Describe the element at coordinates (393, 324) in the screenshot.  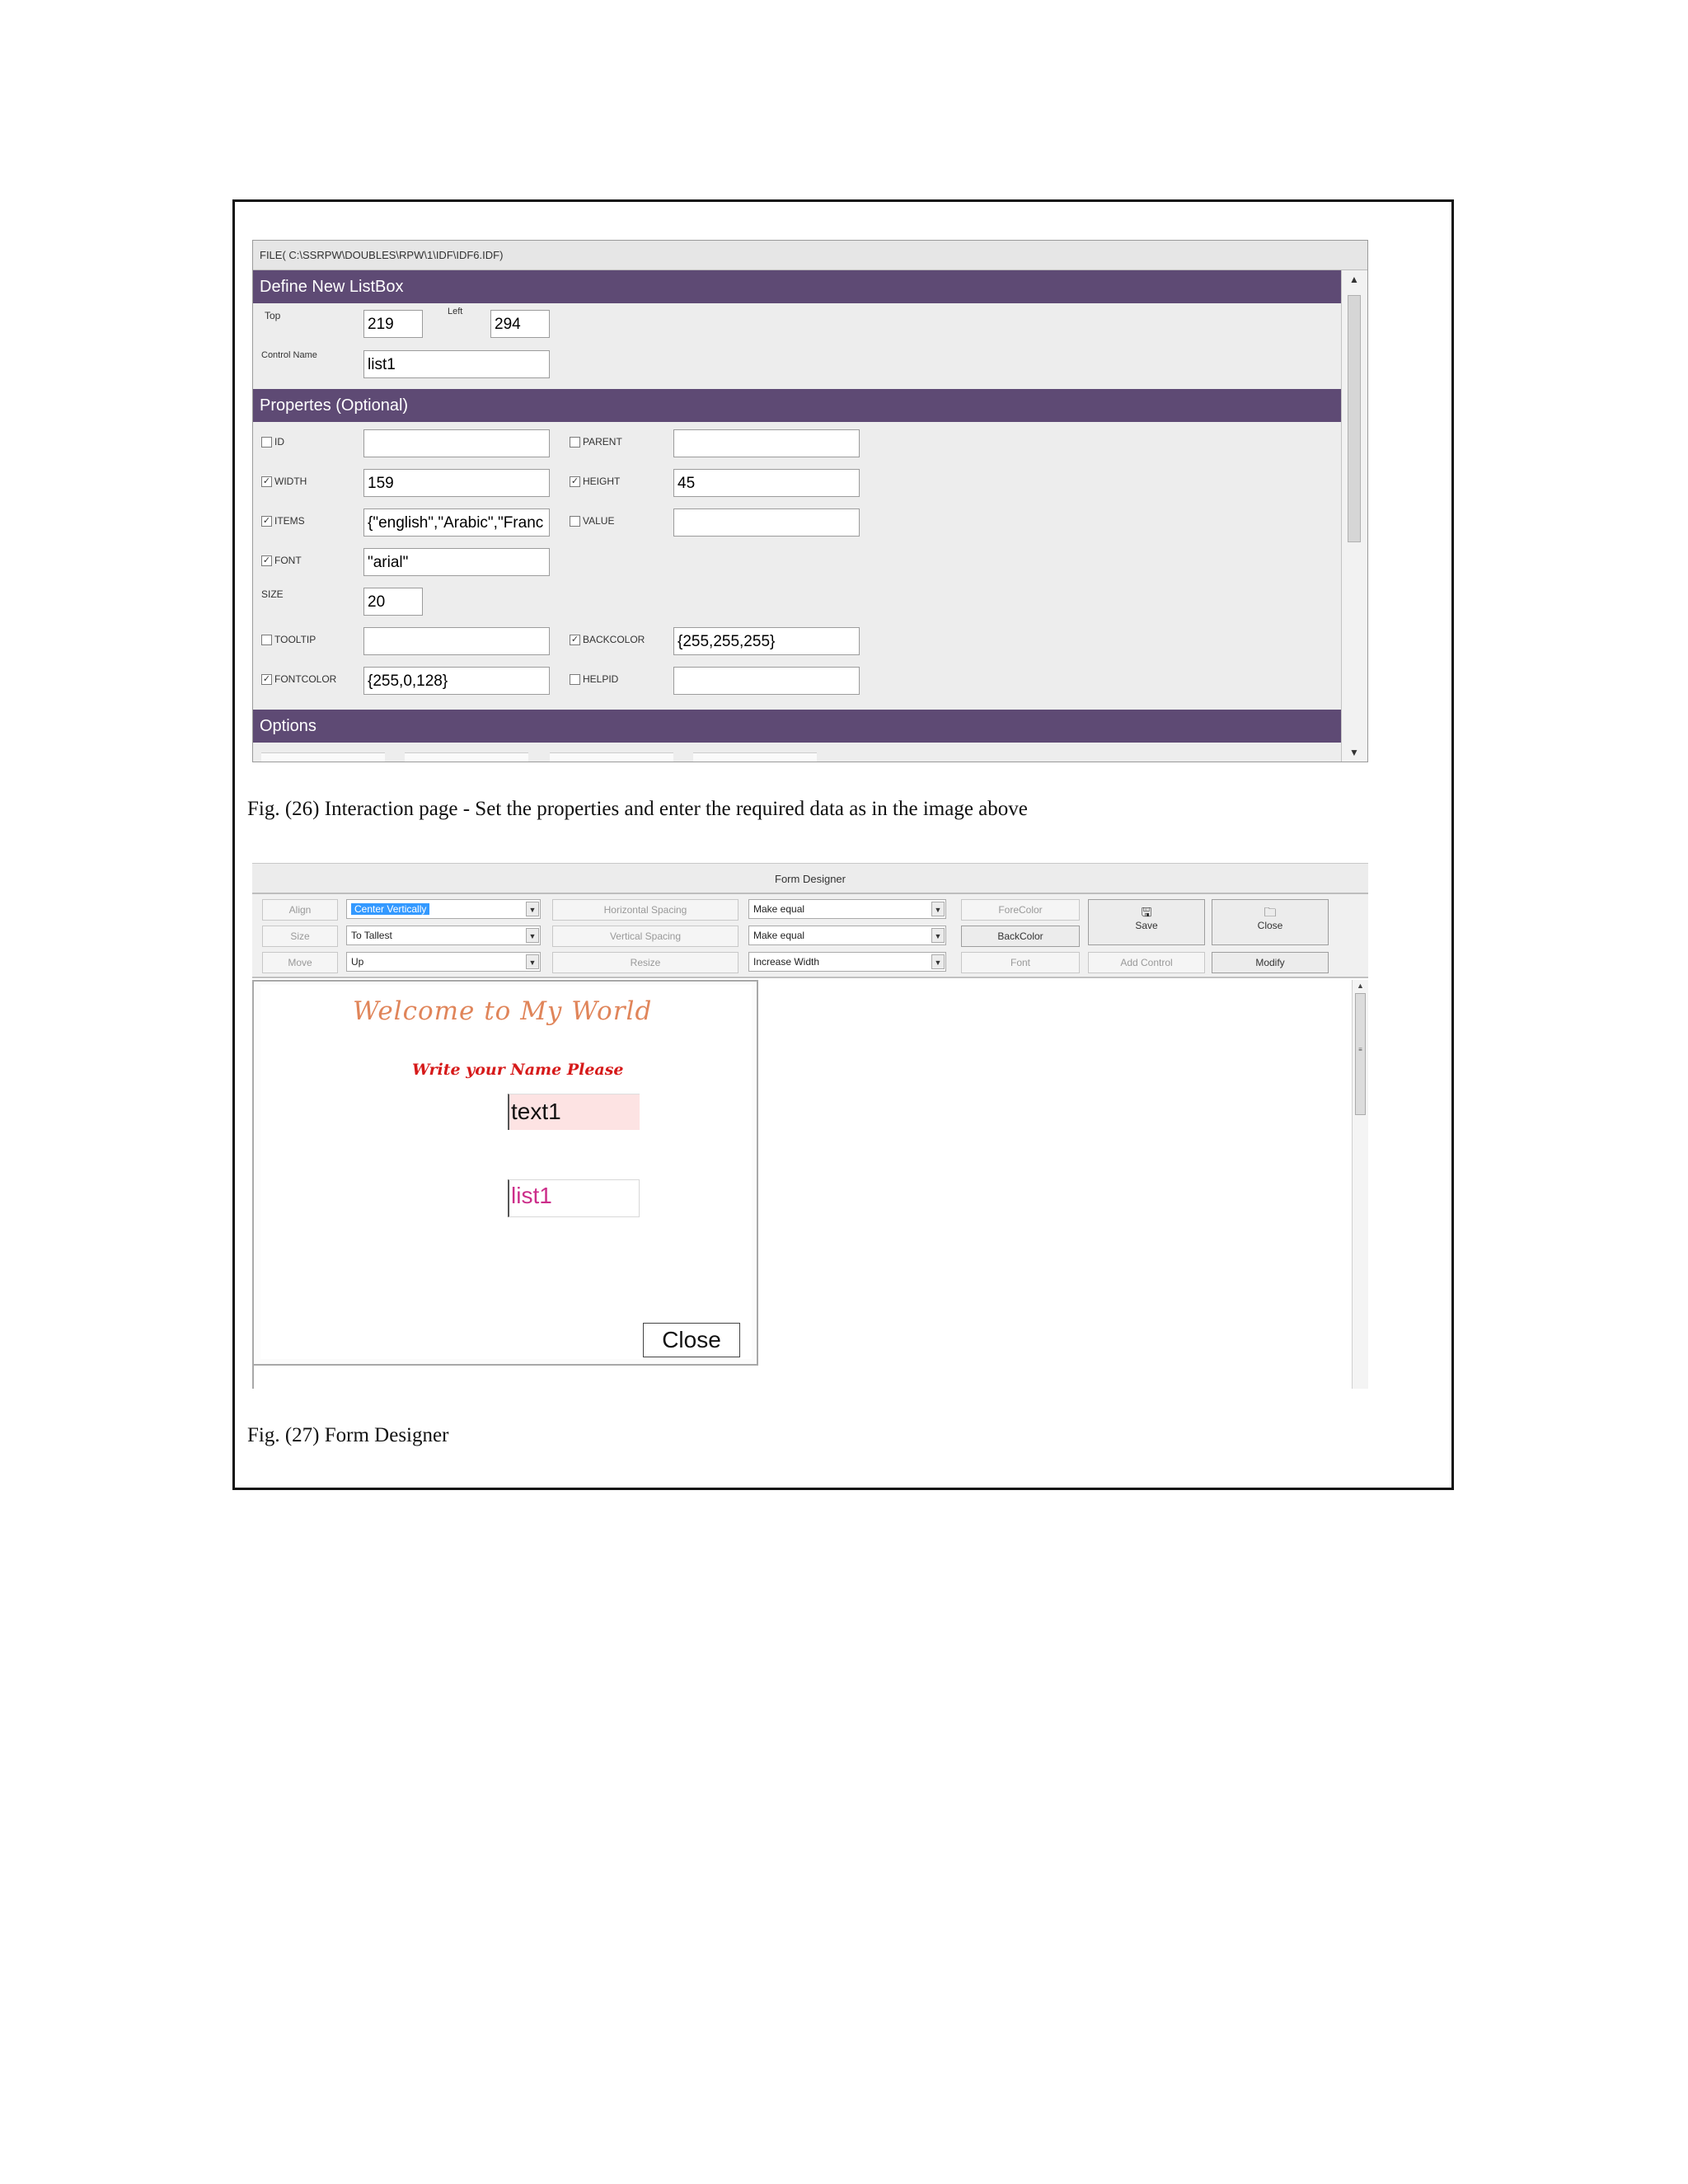
I see `top-input: 219` at that location.